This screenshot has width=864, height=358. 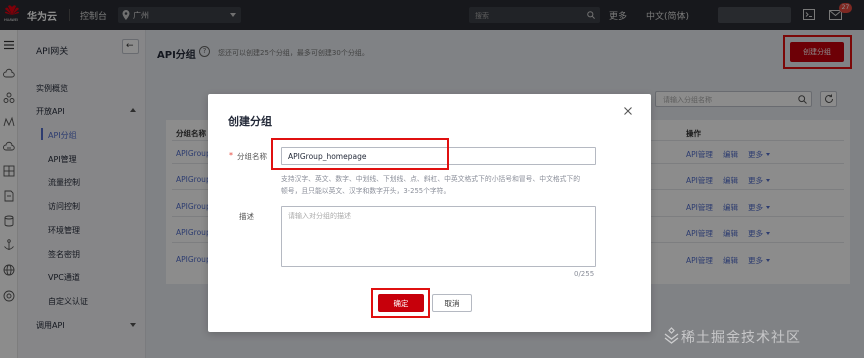 What do you see at coordinates (628, 111) in the screenshot?
I see `close-icon` at bounding box center [628, 111].